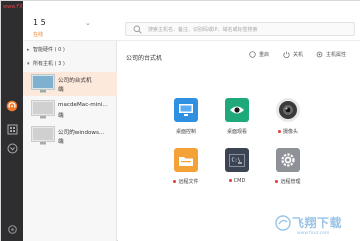  Describe the element at coordinates (288, 131) in the screenshot. I see `tile-label: 摄像头` at that location.